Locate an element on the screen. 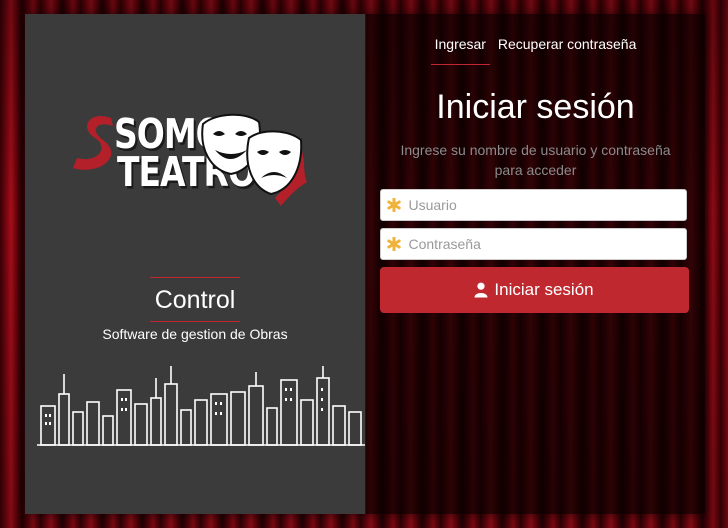 This screenshot has height=528, width=728. title-divider-top is located at coordinates (195, 277).